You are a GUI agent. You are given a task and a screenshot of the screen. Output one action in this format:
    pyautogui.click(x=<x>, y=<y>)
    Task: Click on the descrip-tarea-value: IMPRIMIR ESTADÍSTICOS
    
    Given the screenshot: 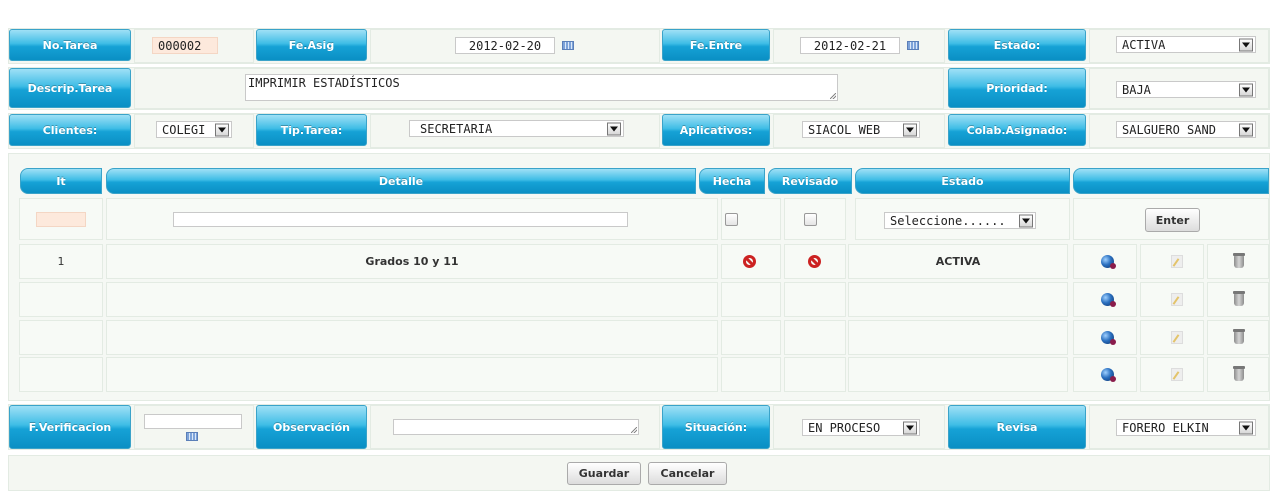 What is the action you would take?
    pyautogui.click(x=324, y=83)
    